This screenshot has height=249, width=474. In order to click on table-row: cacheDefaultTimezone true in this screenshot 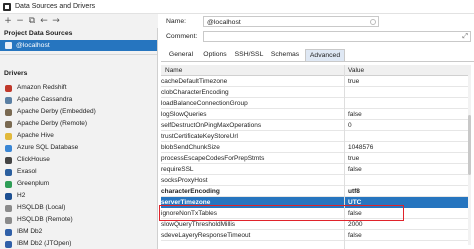, I will do `click(316, 81)`.